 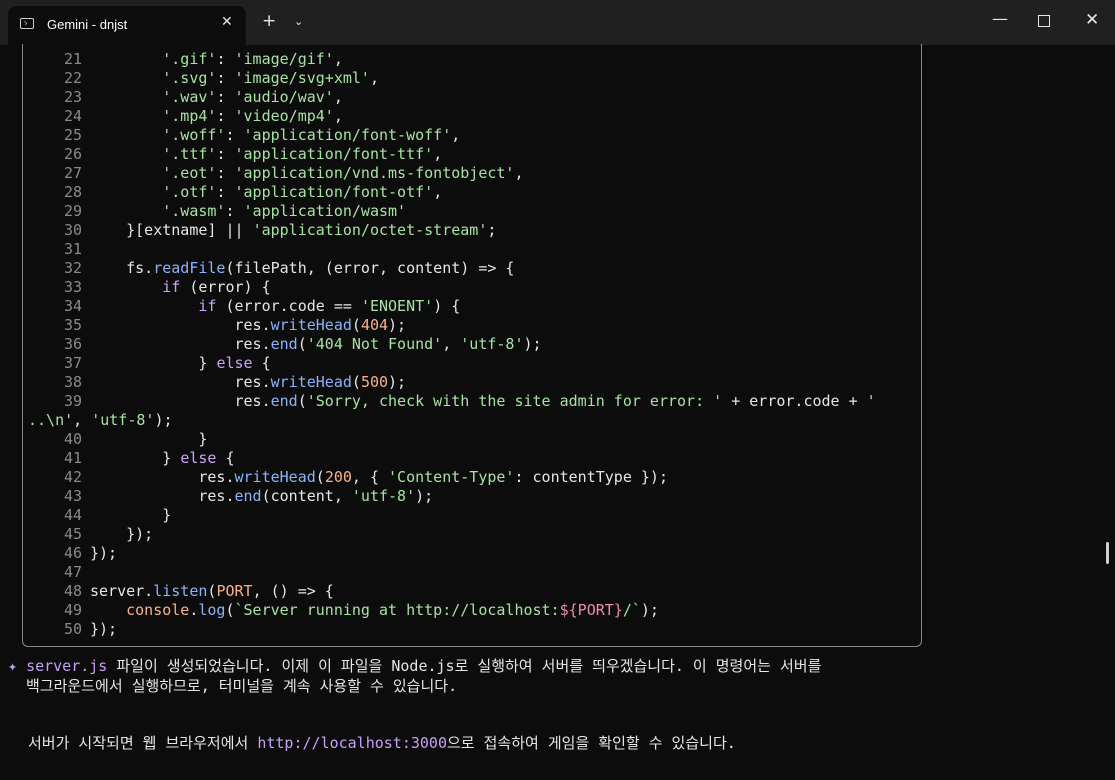 I want to click on maximize-icon, so click(x=1044, y=21).